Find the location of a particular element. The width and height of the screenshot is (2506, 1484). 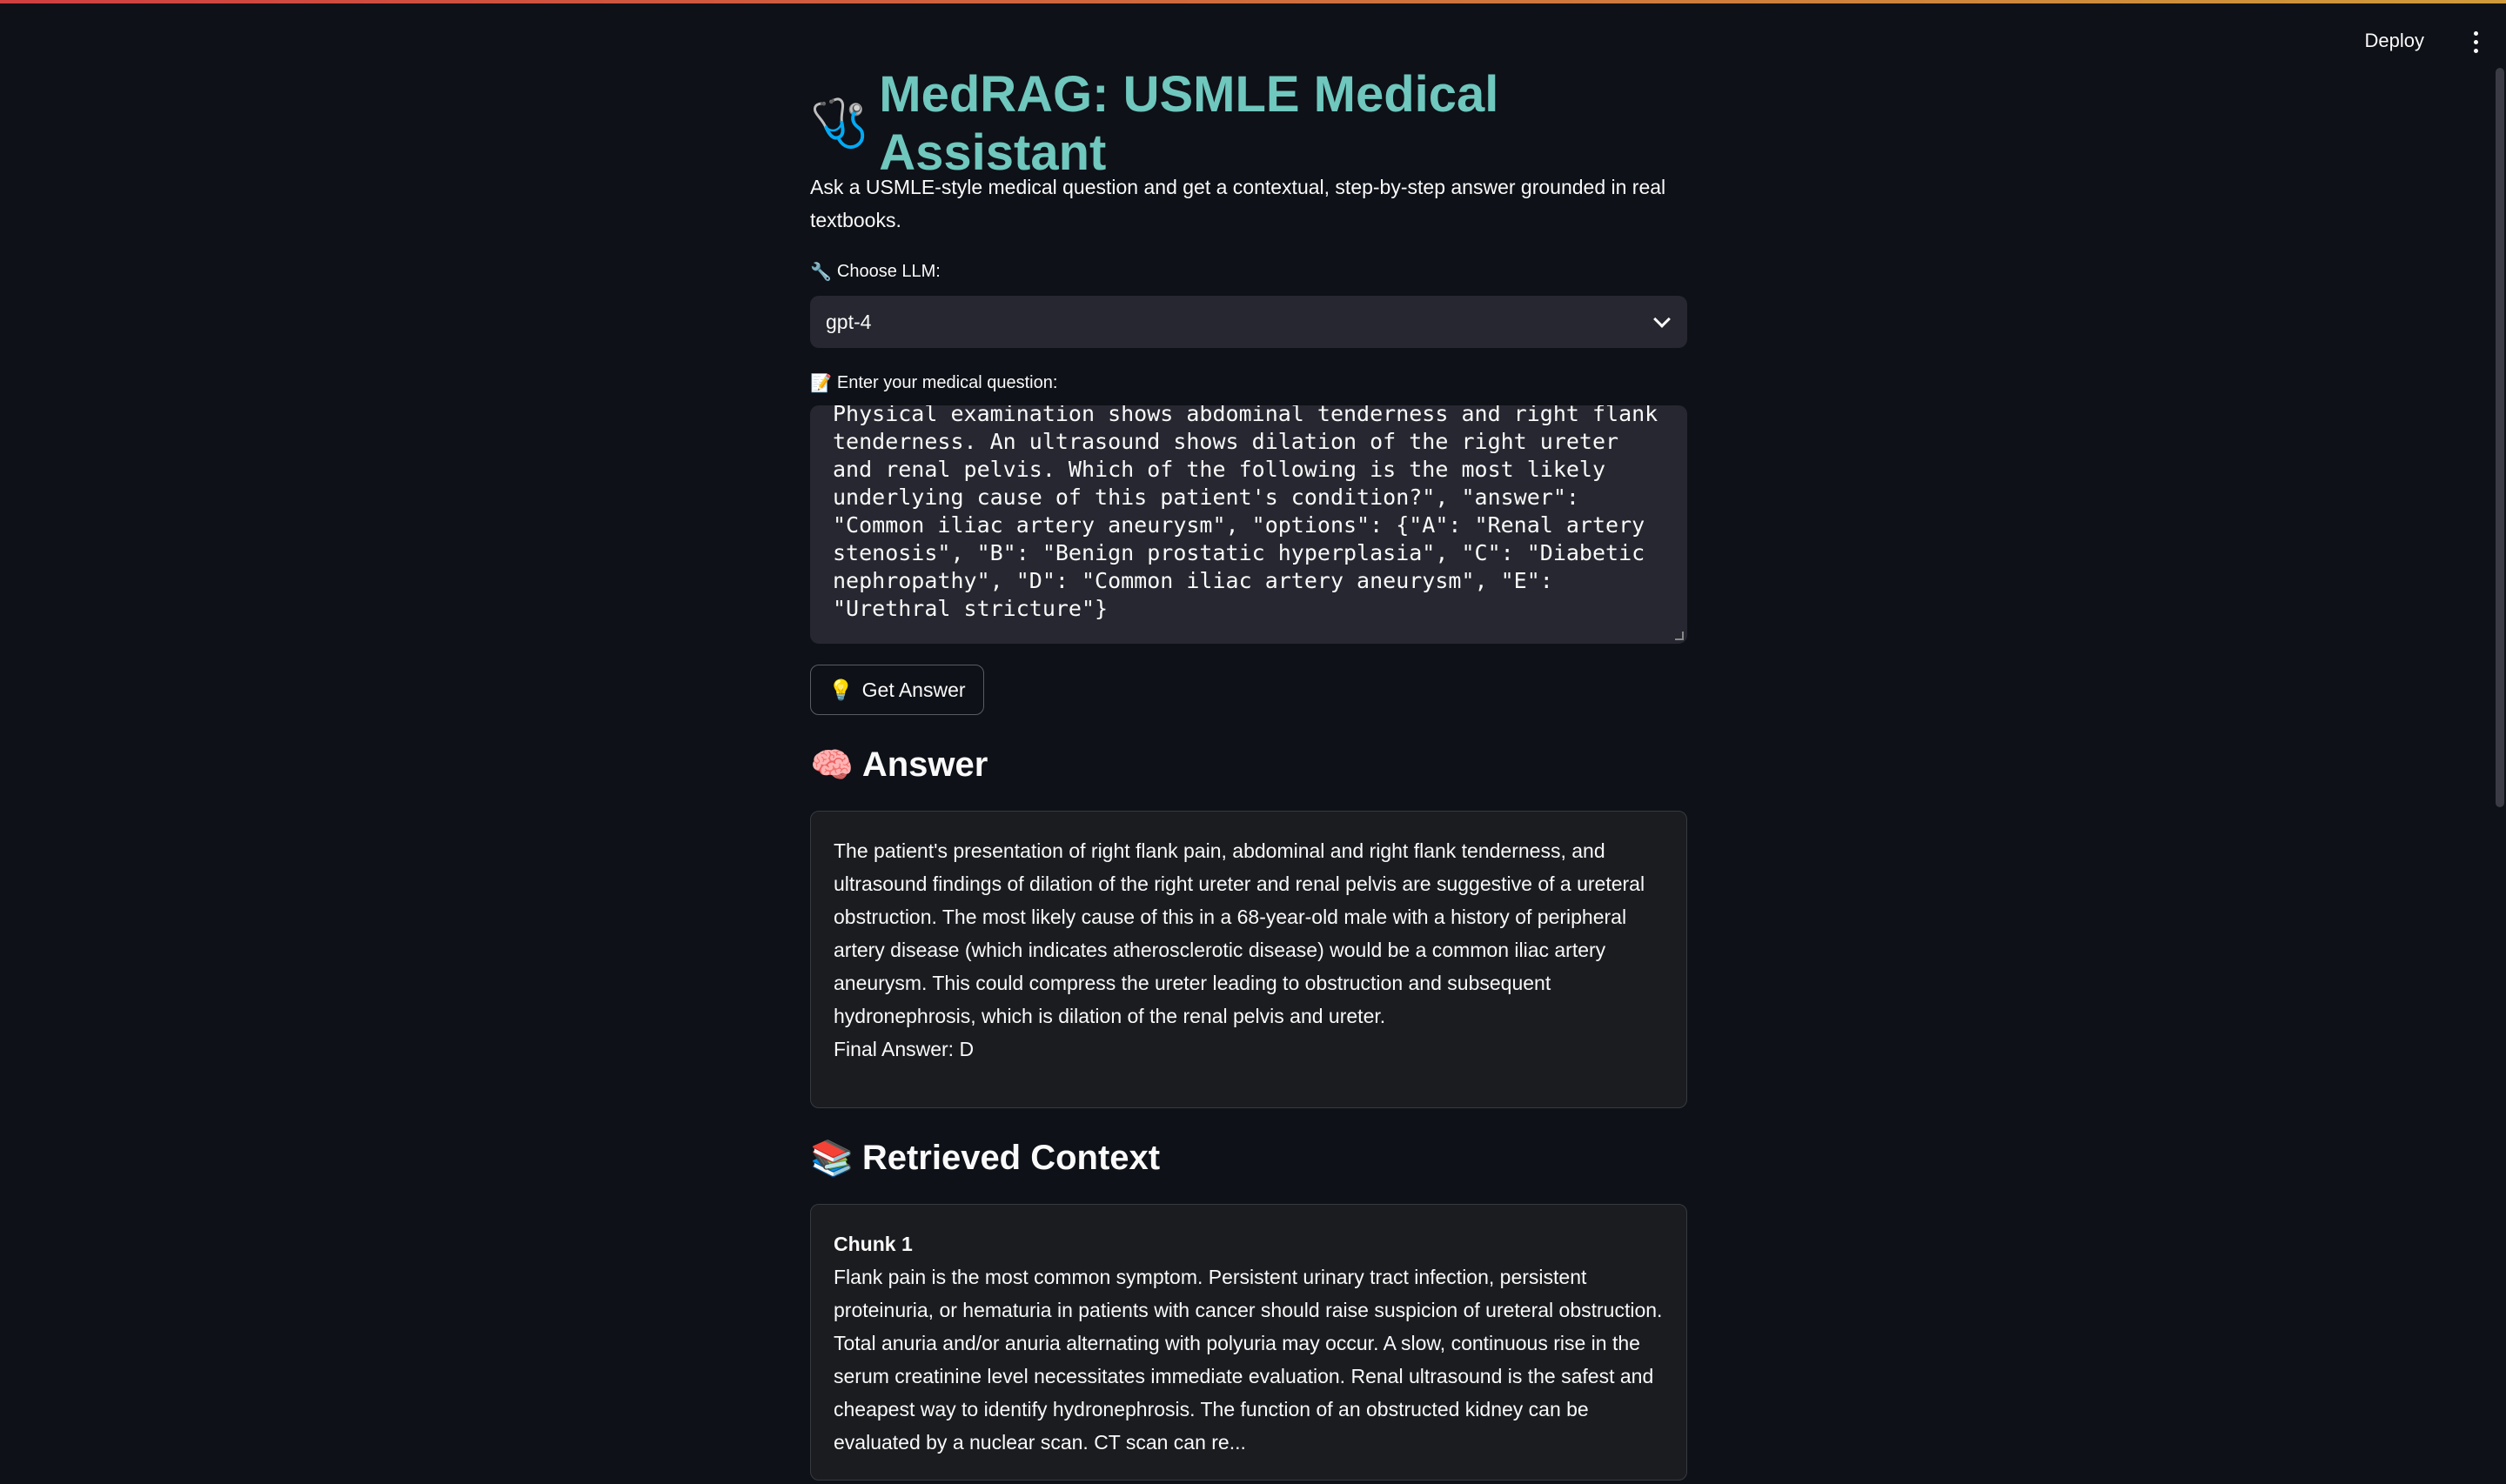

llm-label-text: Choose LLM: is located at coordinates (888, 271).